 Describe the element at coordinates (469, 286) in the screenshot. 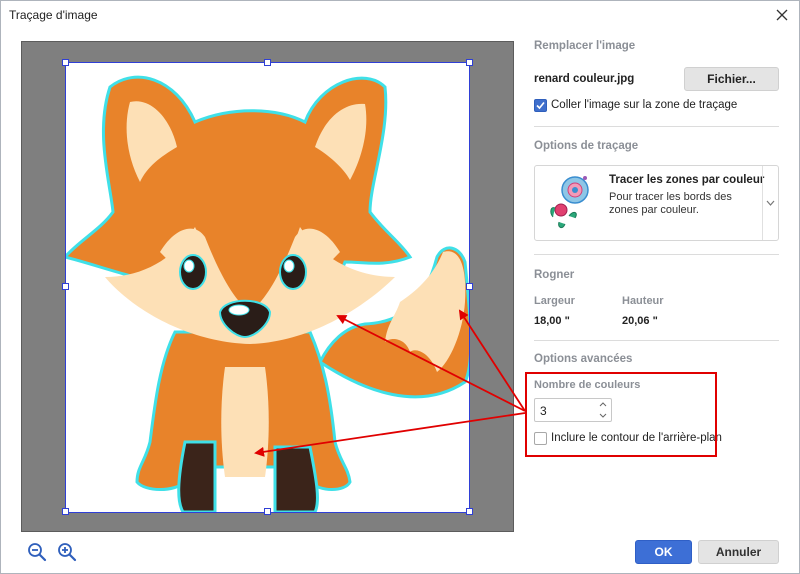

I see `crop-handle-right` at that location.